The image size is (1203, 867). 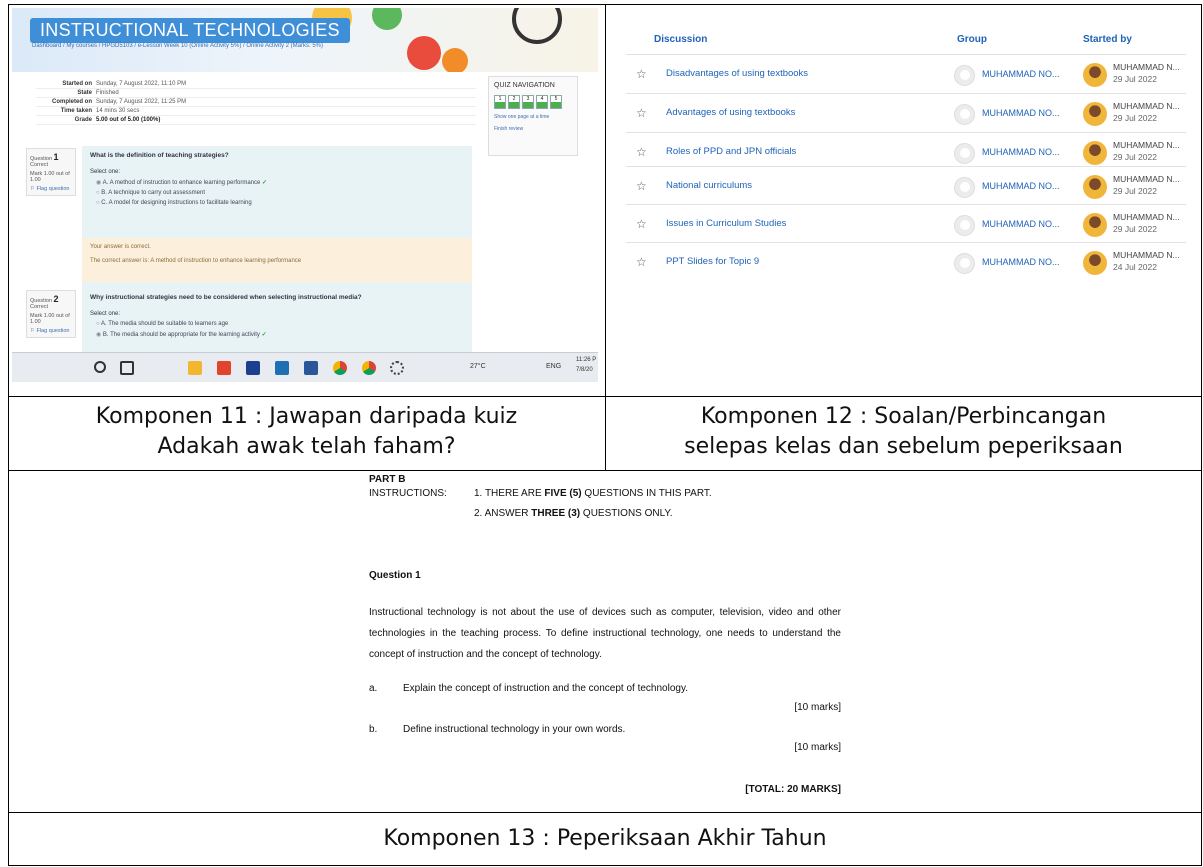 I want to click on clock-date: 7/8/20, so click(x=584, y=370).